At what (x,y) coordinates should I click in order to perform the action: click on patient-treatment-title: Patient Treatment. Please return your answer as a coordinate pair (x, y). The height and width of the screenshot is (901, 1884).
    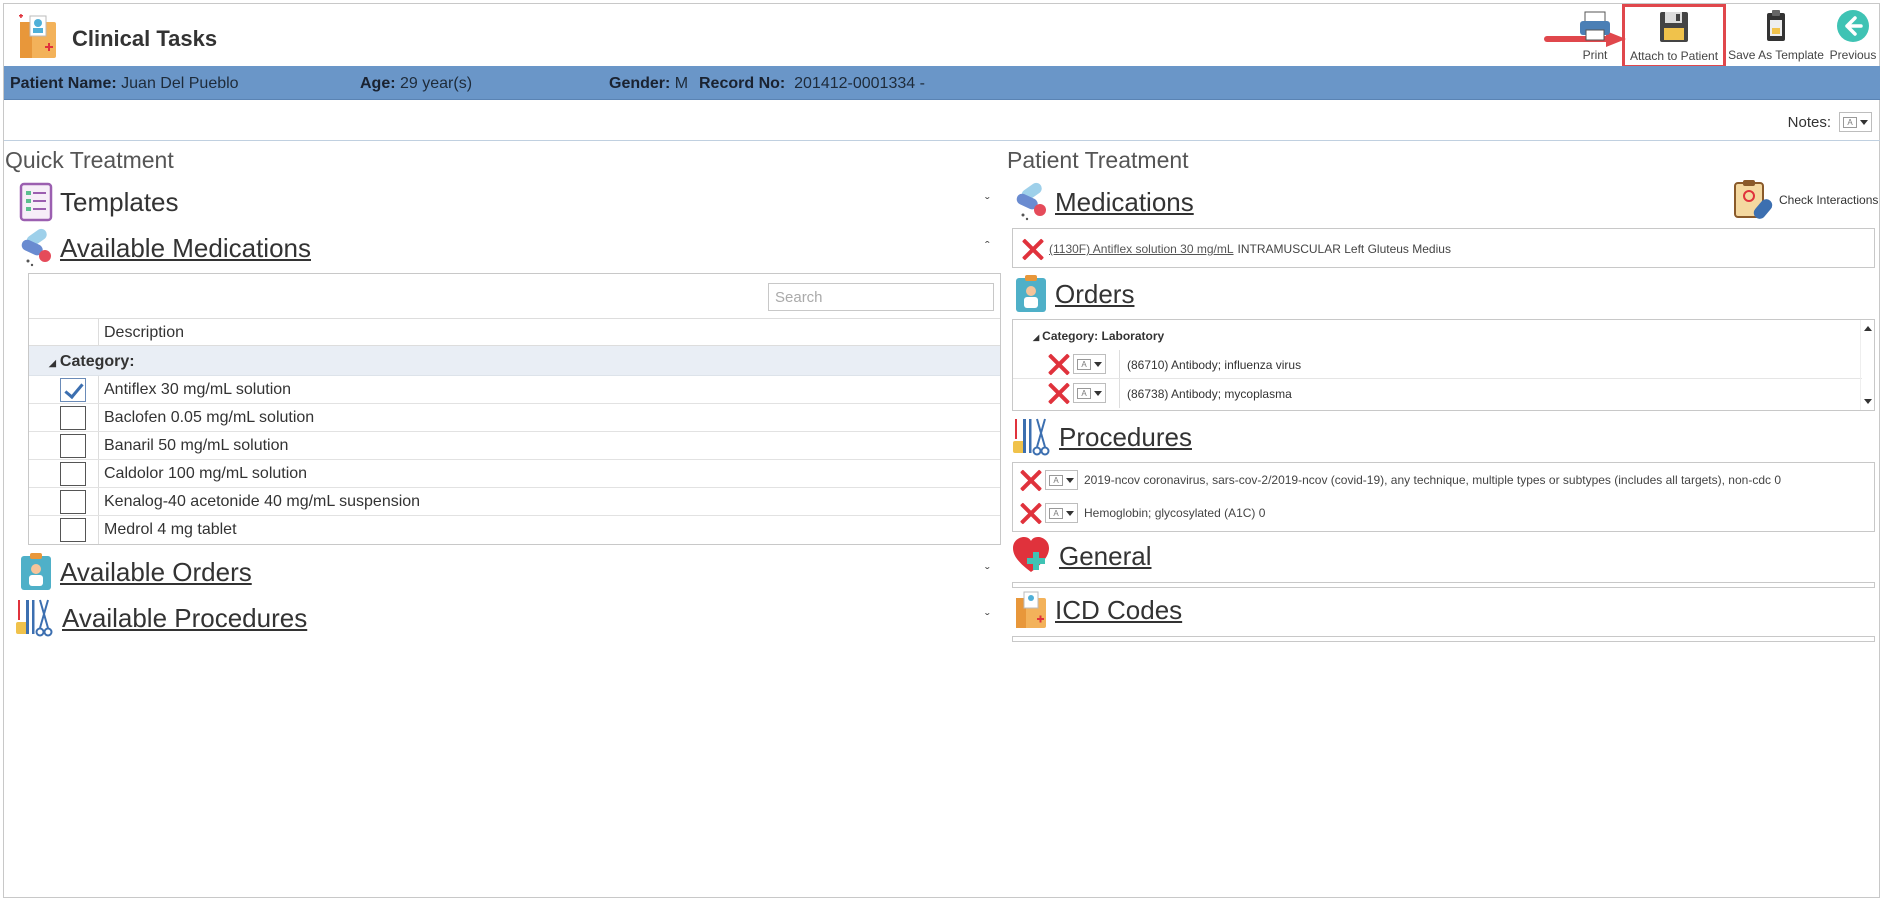
    Looking at the image, I should click on (1098, 160).